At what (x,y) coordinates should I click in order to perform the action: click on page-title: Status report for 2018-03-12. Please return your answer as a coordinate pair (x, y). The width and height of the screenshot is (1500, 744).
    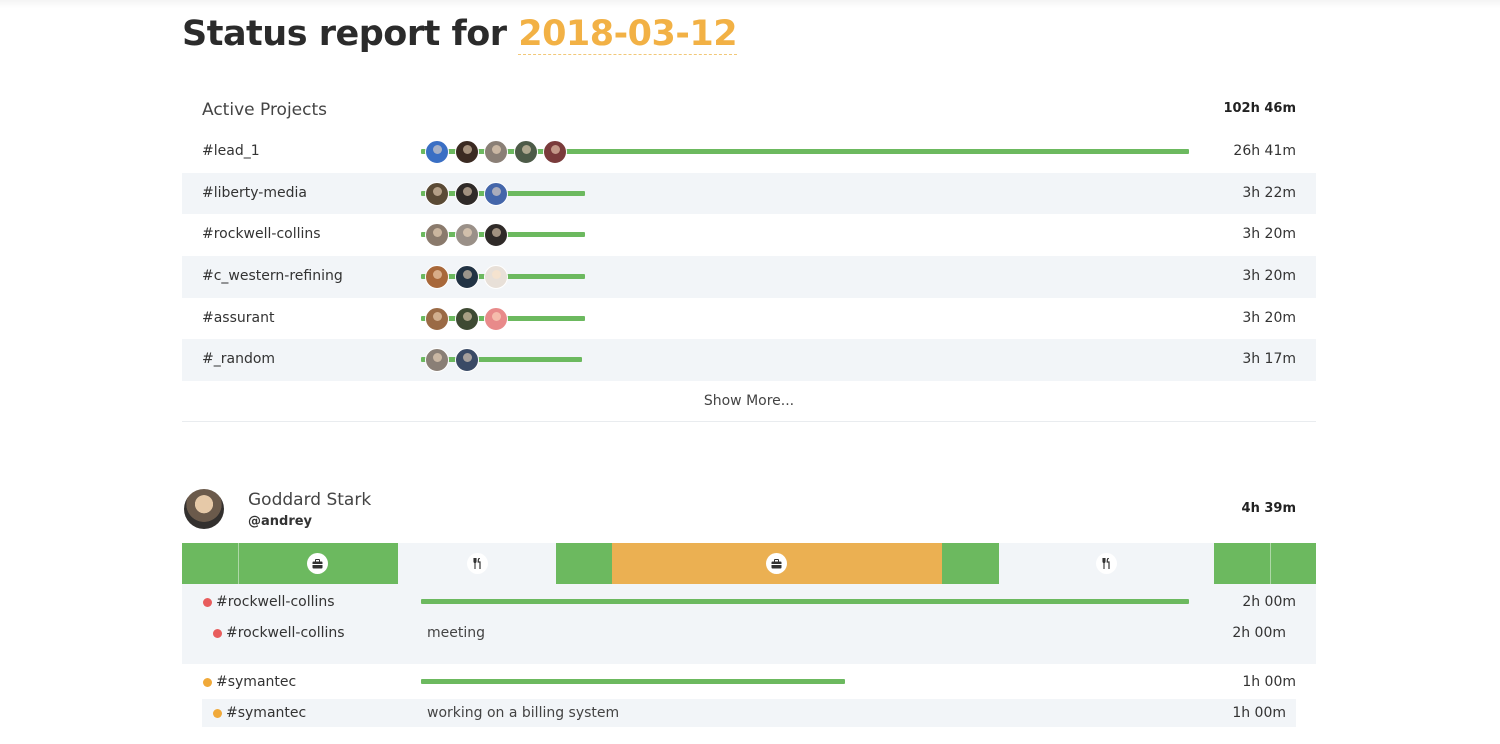
    Looking at the image, I should click on (460, 34).